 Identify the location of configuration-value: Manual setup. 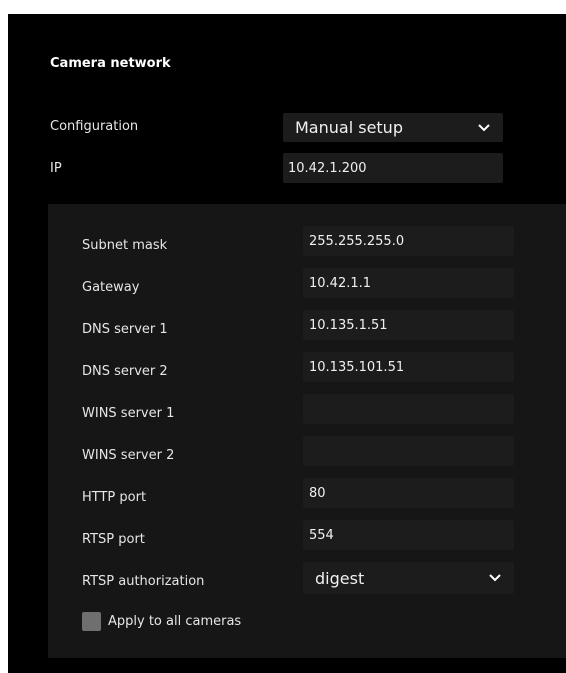
(349, 127).